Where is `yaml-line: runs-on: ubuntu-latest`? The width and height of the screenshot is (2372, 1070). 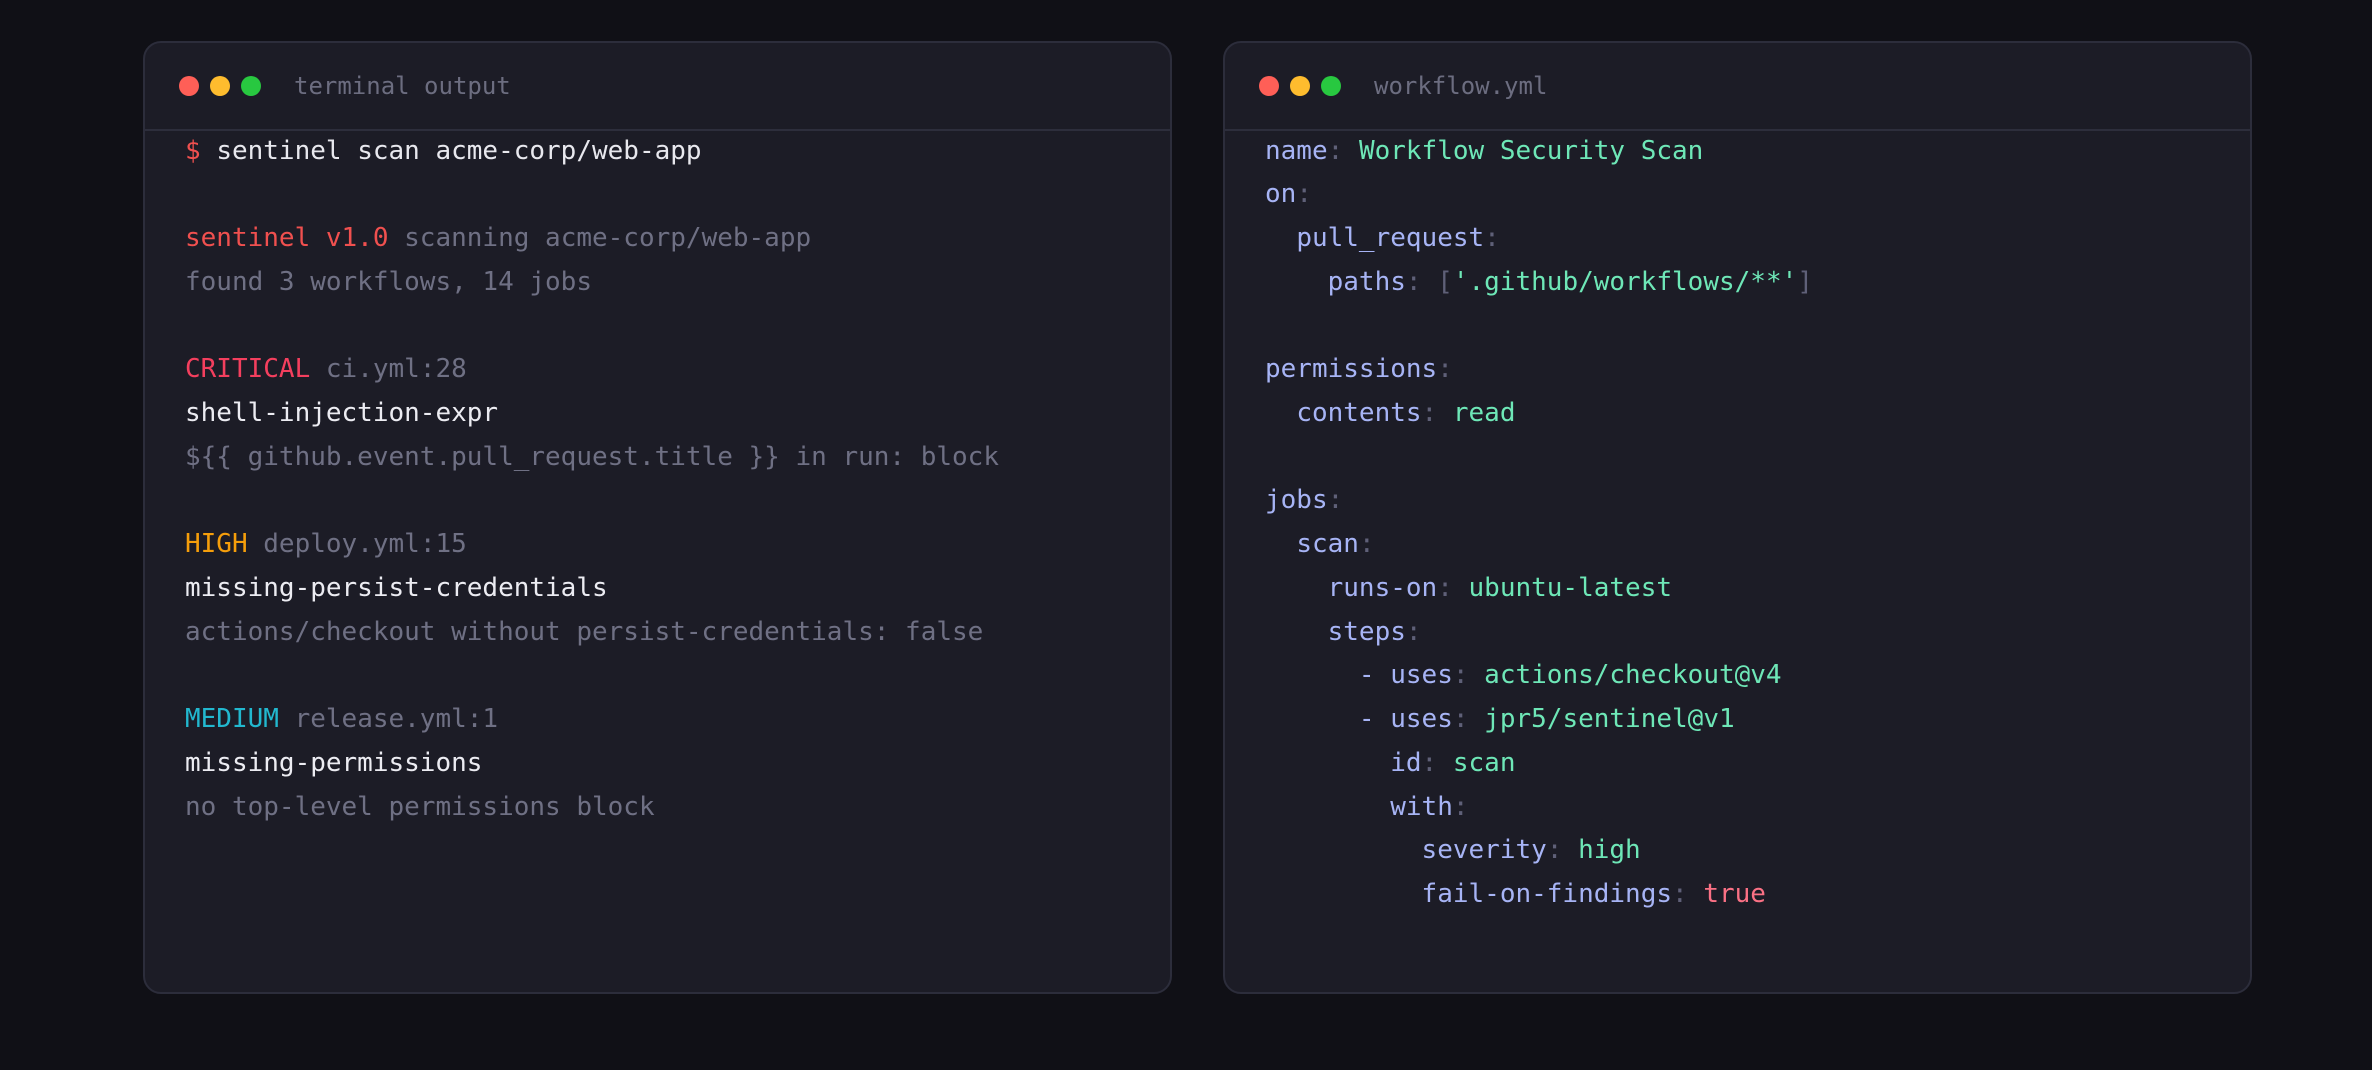
yaml-line: runs-on: ubuntu-latest is located at coordinates (1500, 588).